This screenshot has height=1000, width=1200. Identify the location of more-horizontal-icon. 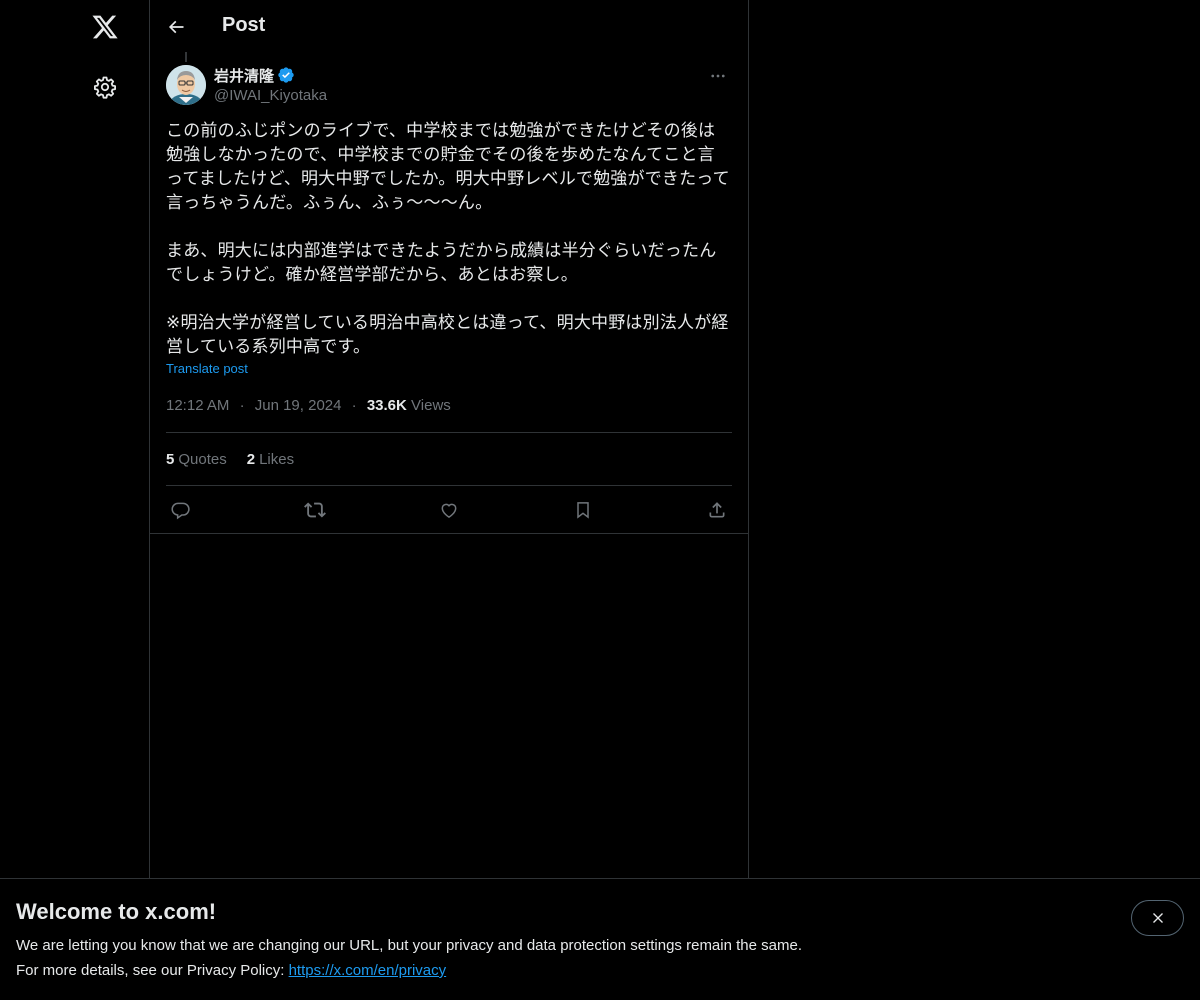
(718, 76).